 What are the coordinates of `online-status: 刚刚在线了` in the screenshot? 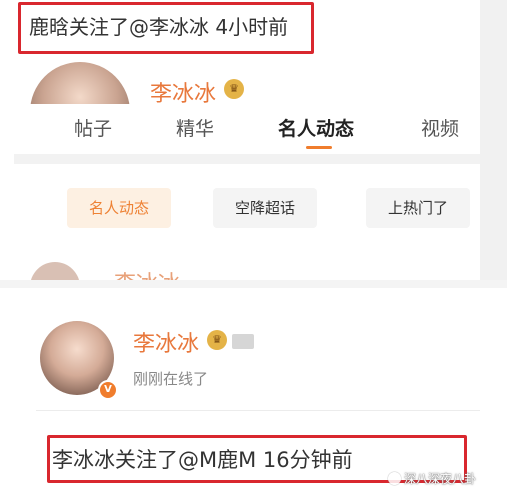 It's located at (171, 379).